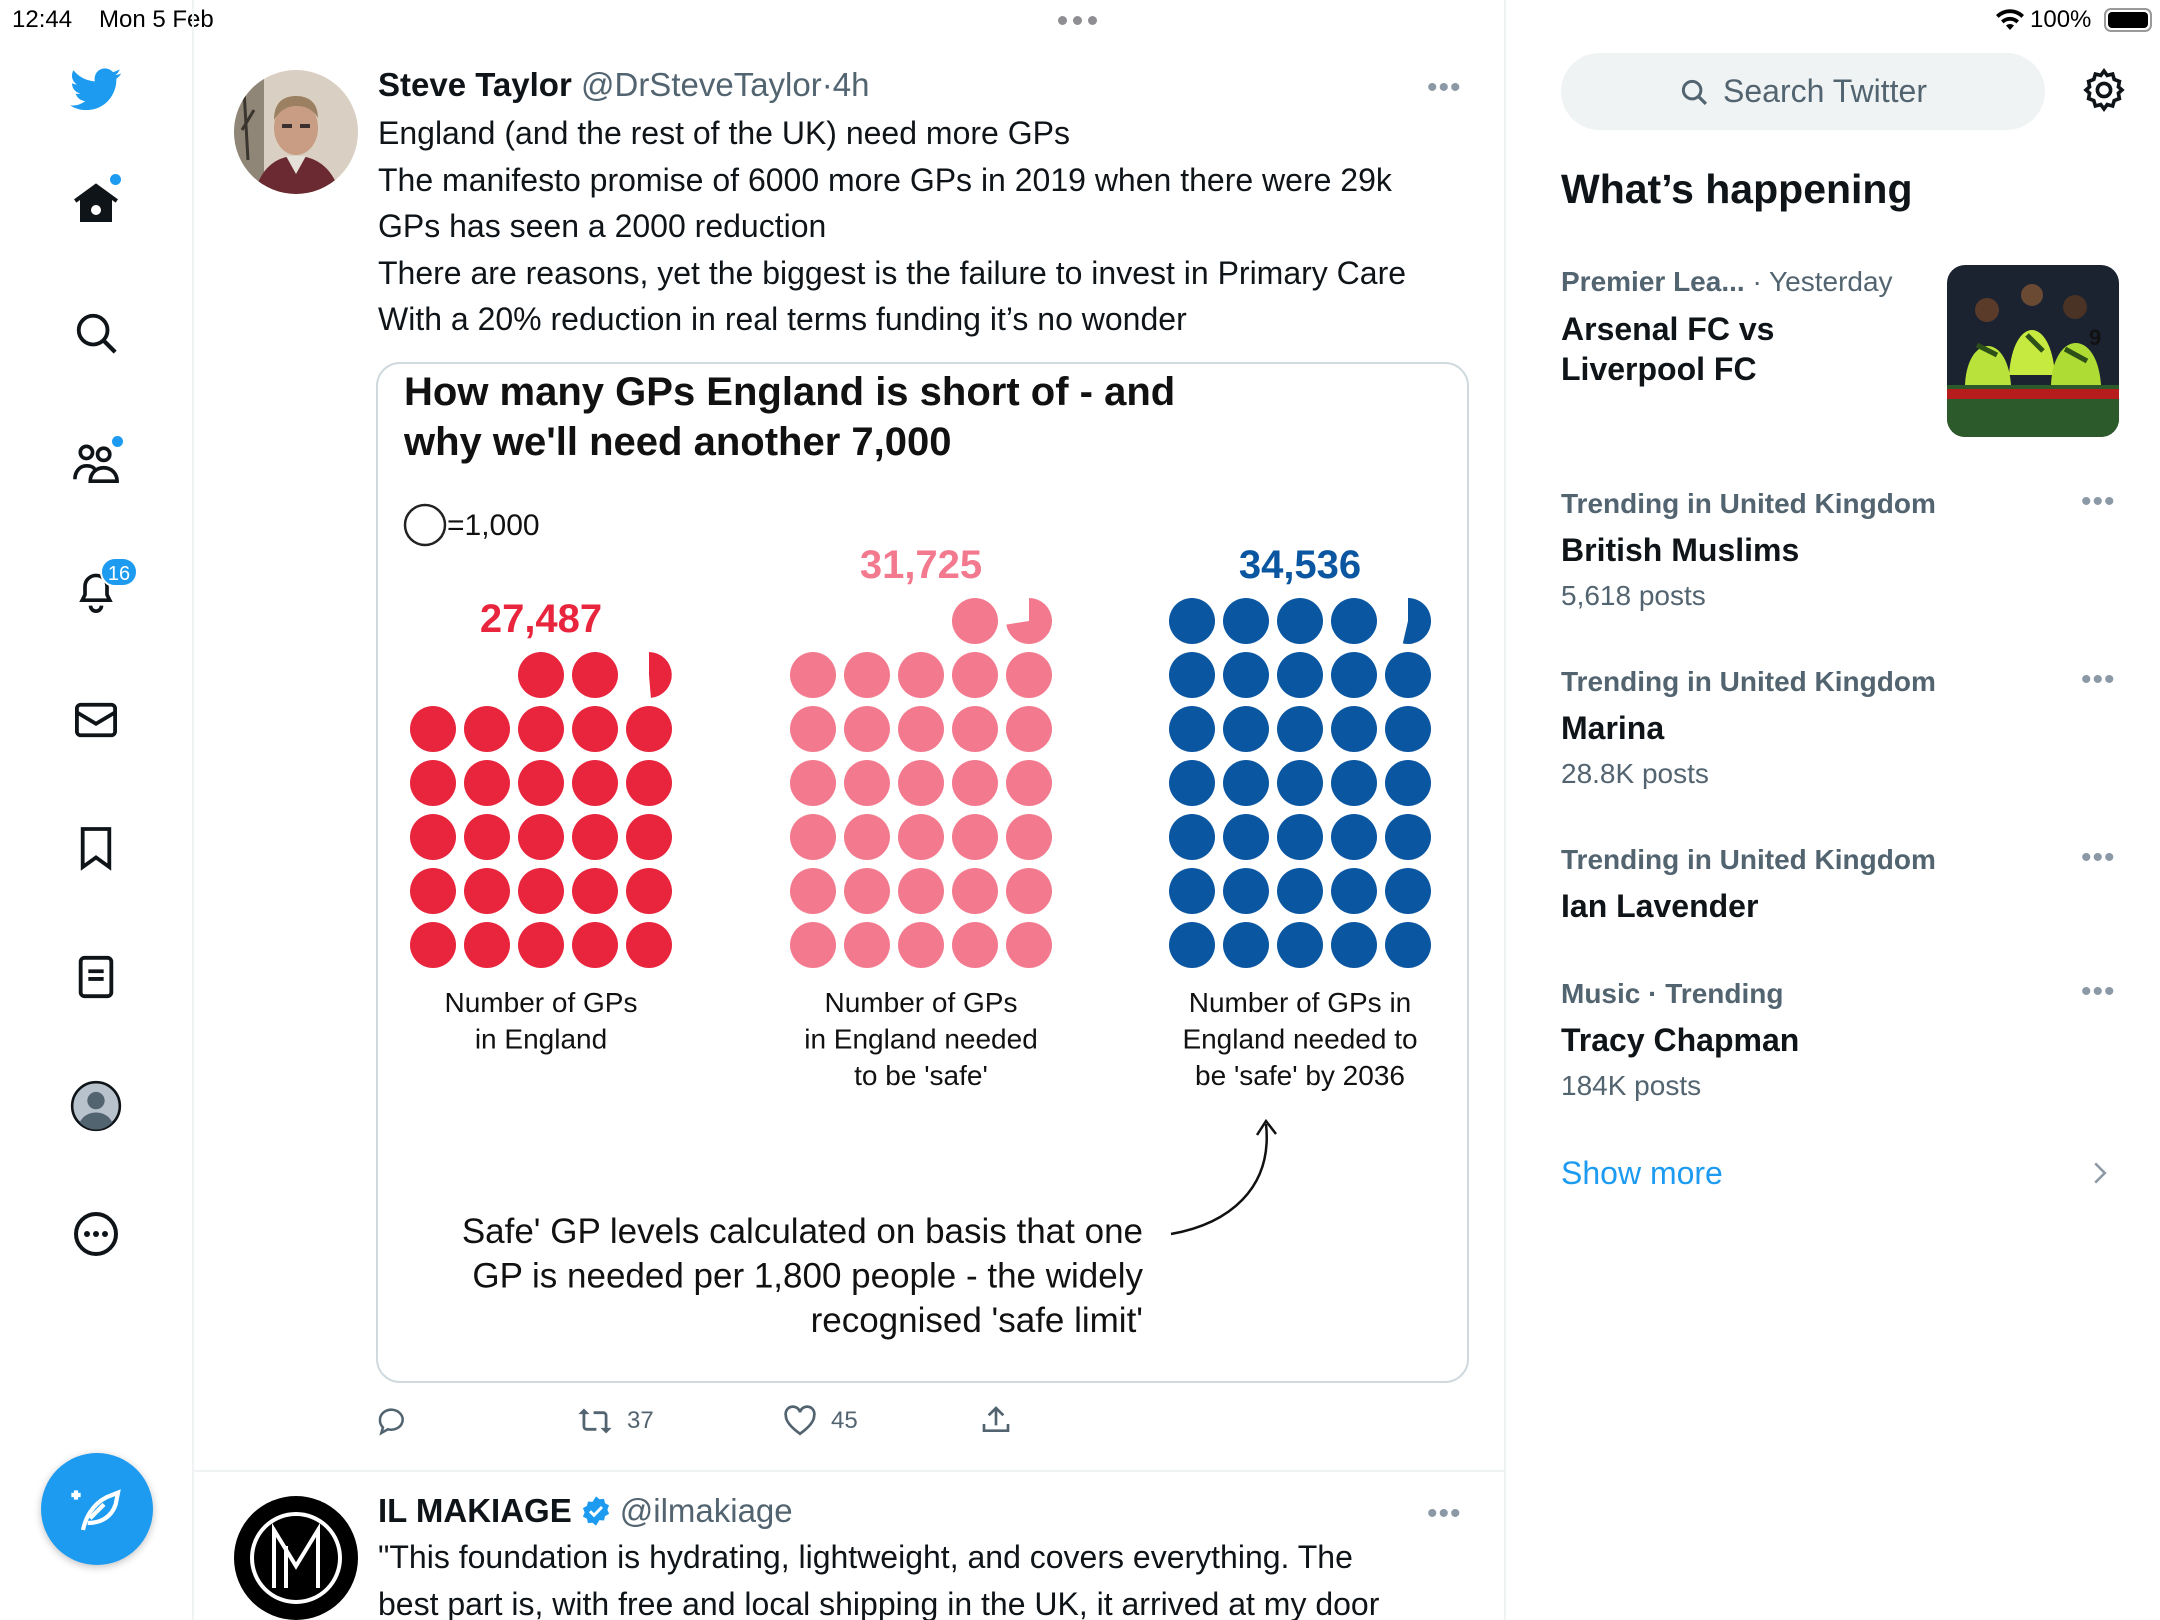 The width and height of the screenshot is (2160, 1620). Describe the element at coordinates (602, 226) in the screenshot. I see `tweet-line: GPs has seen a 2000 reduction` at that location.